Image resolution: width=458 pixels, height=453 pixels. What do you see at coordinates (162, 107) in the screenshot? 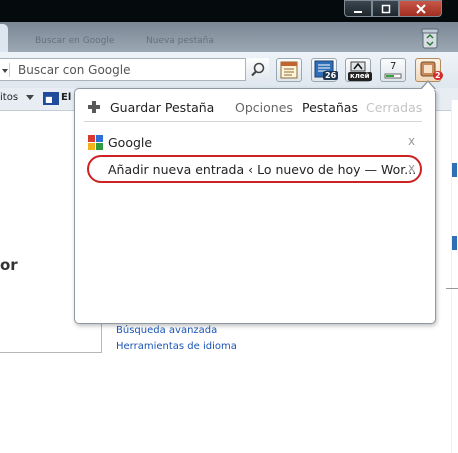
I see `save-tab-button: Guardar Pestaña` at bounding box center [162, 107].